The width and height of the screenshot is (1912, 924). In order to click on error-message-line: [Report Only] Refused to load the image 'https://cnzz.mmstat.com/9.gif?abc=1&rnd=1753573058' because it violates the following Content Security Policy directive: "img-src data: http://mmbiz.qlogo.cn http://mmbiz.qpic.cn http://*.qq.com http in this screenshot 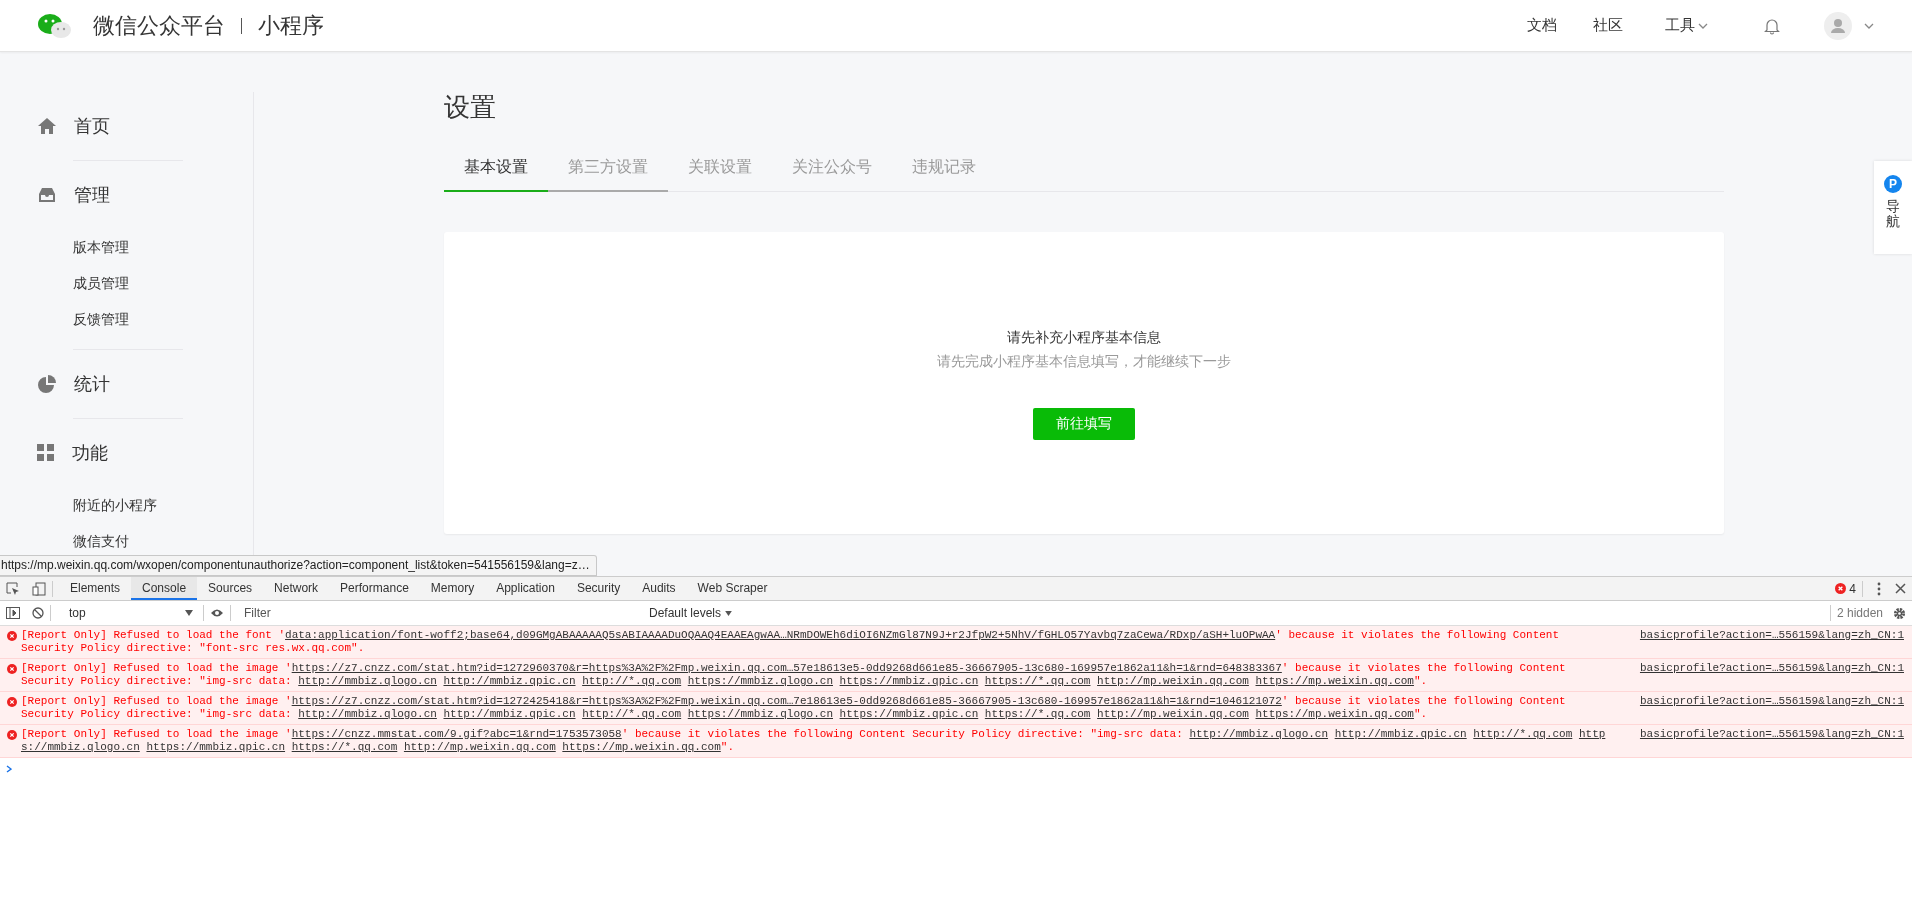, I will do `click(814, 734)`.